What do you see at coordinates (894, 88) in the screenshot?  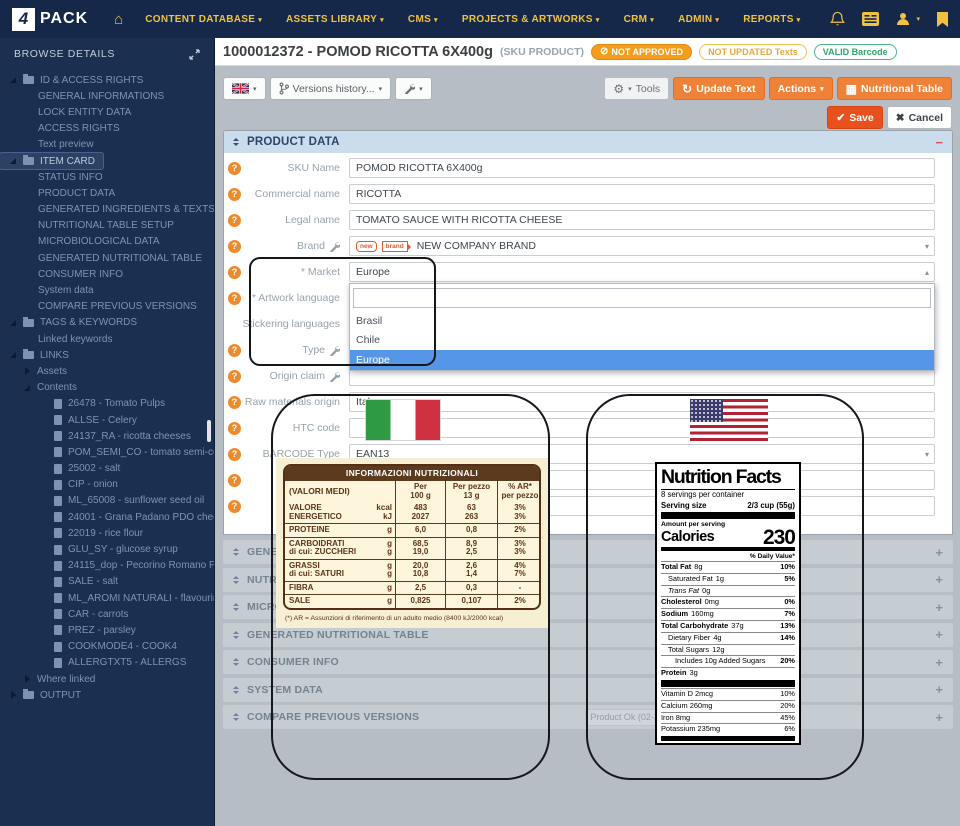 I see `nutritional-table-button: ▦ Nutritional Table` at bounding box center [894, 88].